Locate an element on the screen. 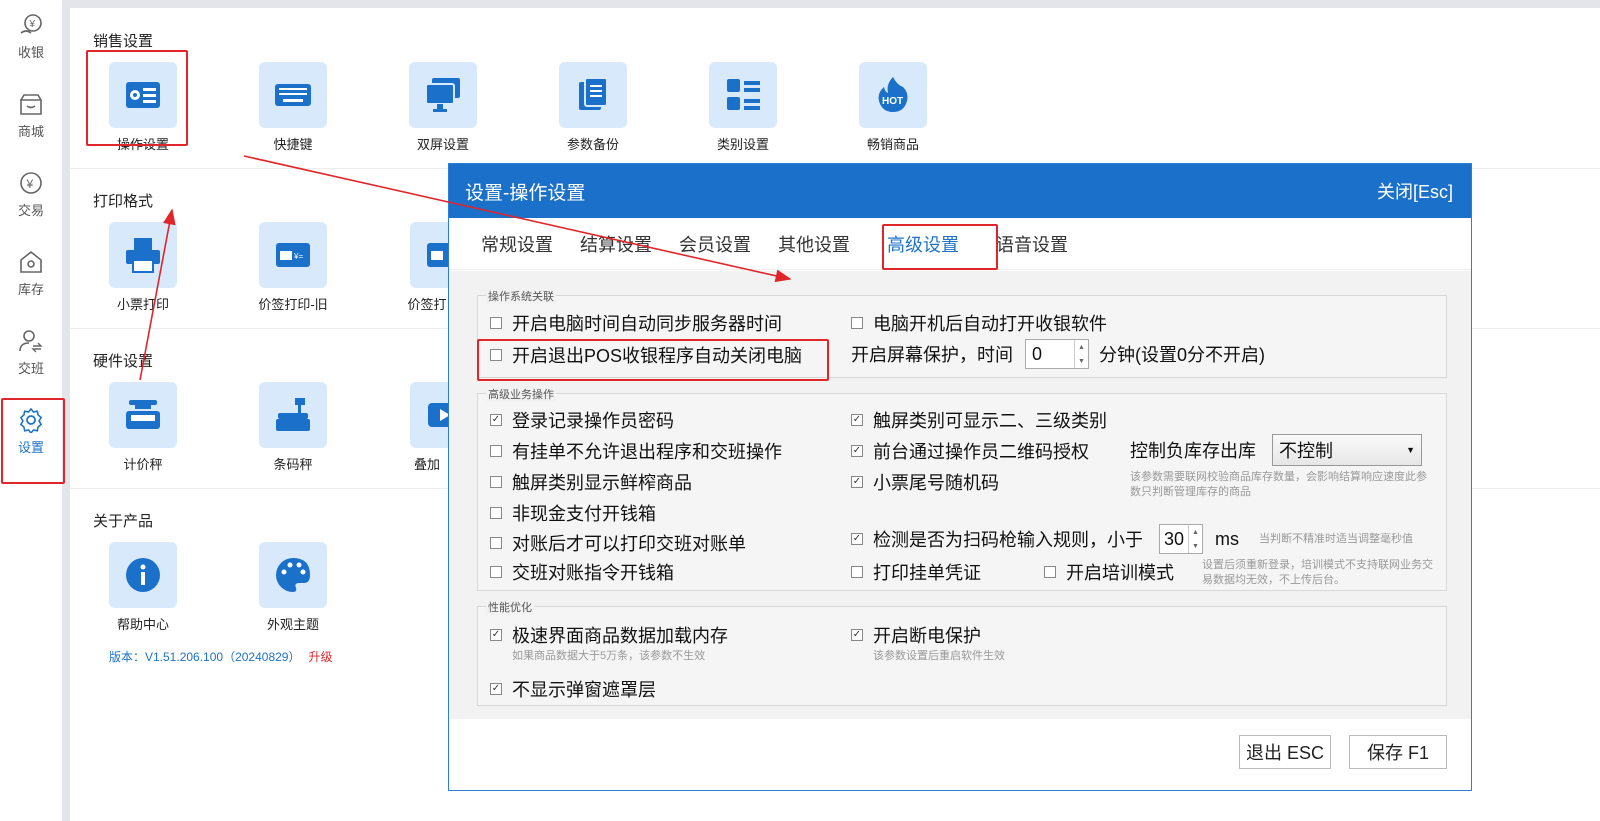  exit-button: 退出 ESC is located at coordinates (1285, 752).